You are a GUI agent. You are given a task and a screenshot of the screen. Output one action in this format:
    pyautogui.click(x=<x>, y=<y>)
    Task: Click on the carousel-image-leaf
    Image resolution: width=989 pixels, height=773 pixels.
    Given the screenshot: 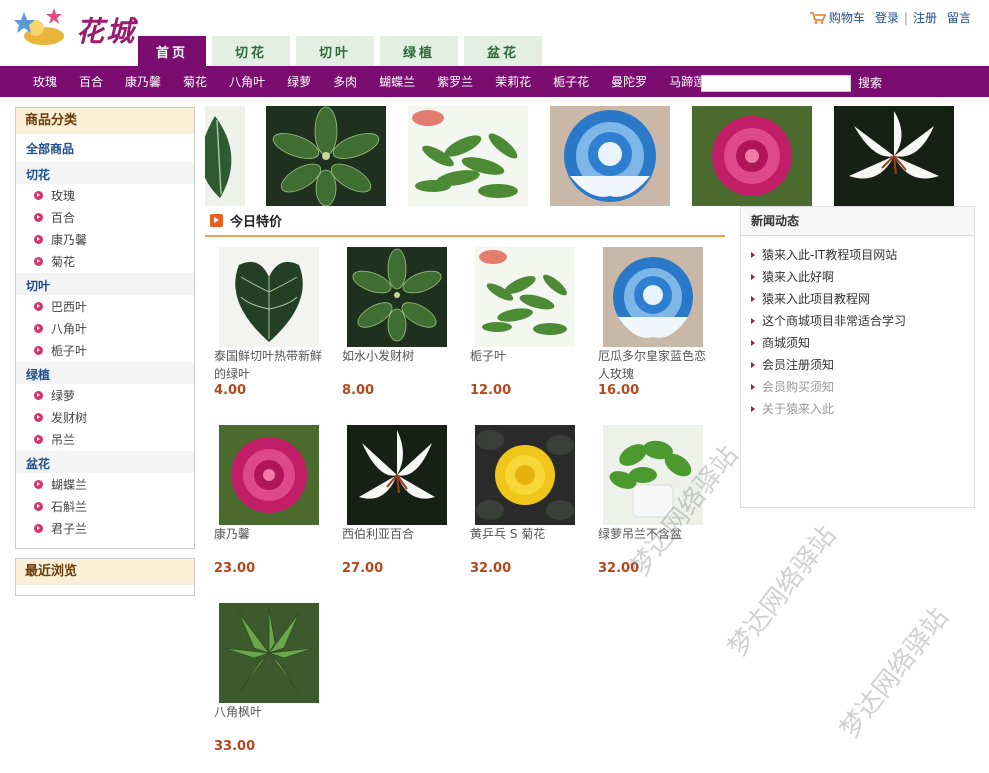 What is the action you would take?
    pyautogui.click(x=225, y=156)
    